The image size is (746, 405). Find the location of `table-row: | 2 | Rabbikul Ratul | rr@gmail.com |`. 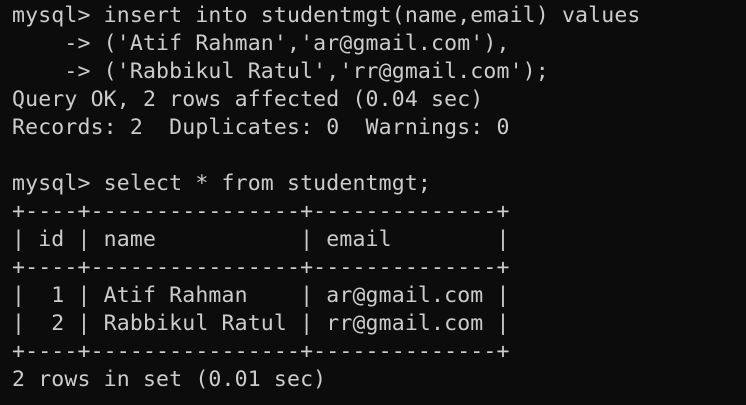

table-row: | 2 | Rabbikul Ratul | rr@gmail.com | is located at coordinates (261, 323).